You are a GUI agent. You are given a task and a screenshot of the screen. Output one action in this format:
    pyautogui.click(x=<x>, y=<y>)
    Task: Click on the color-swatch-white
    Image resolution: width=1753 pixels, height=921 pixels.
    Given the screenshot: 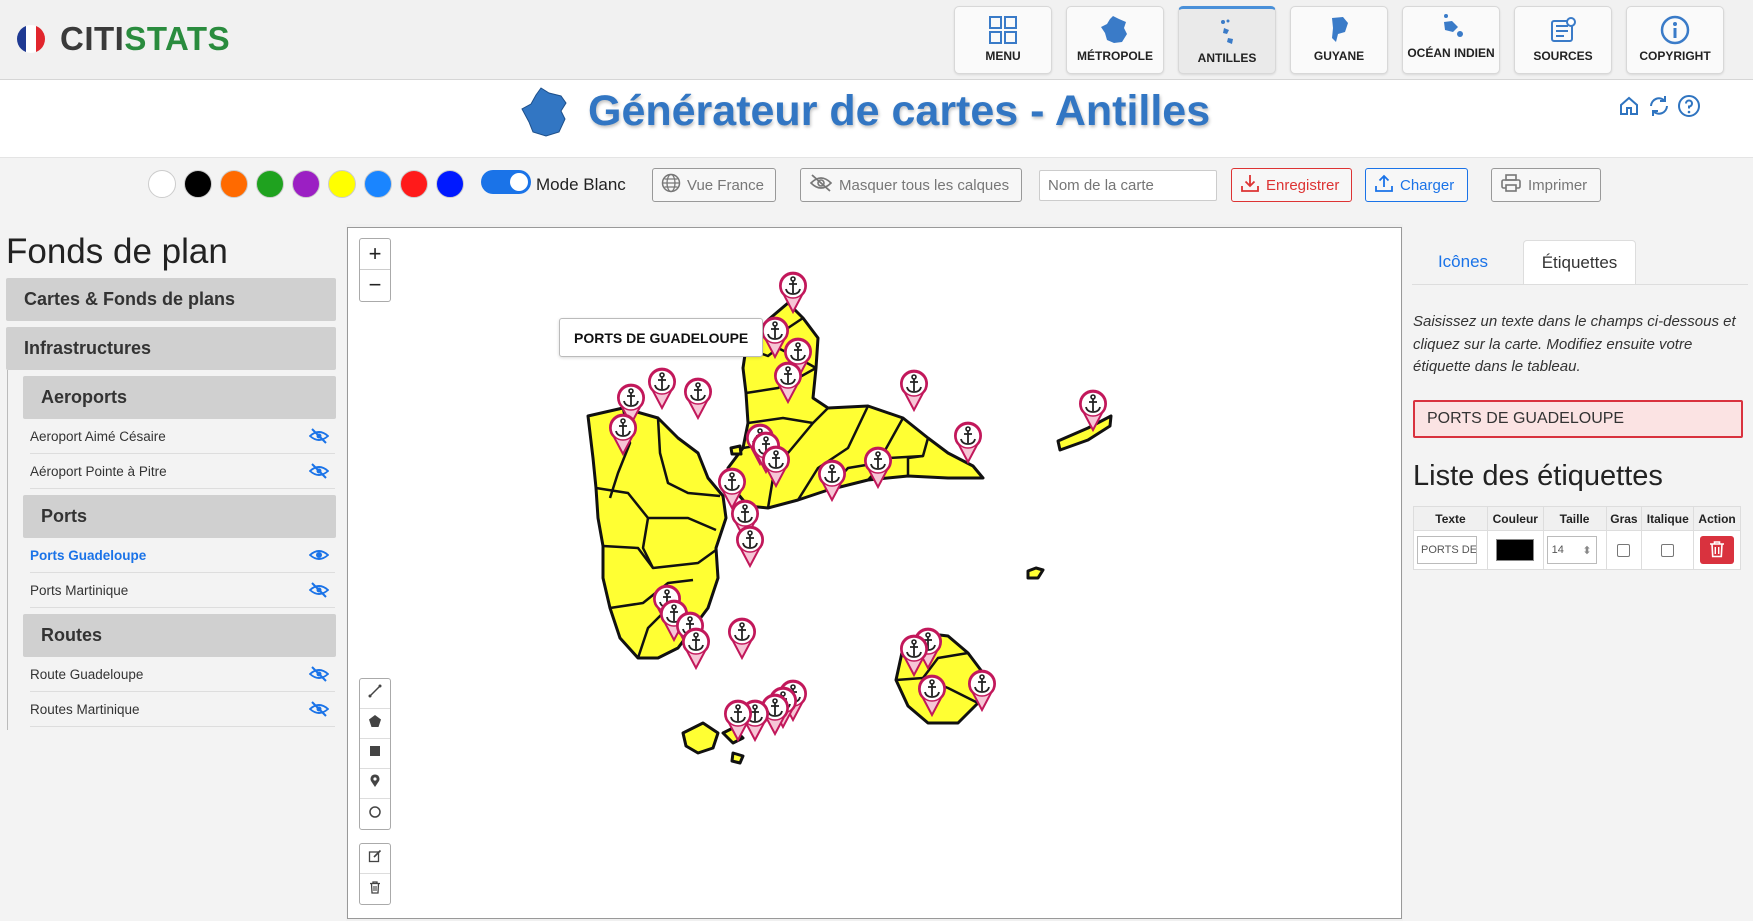 What is the action you would take?
    pyautogui.click(x=162, y=184)
    